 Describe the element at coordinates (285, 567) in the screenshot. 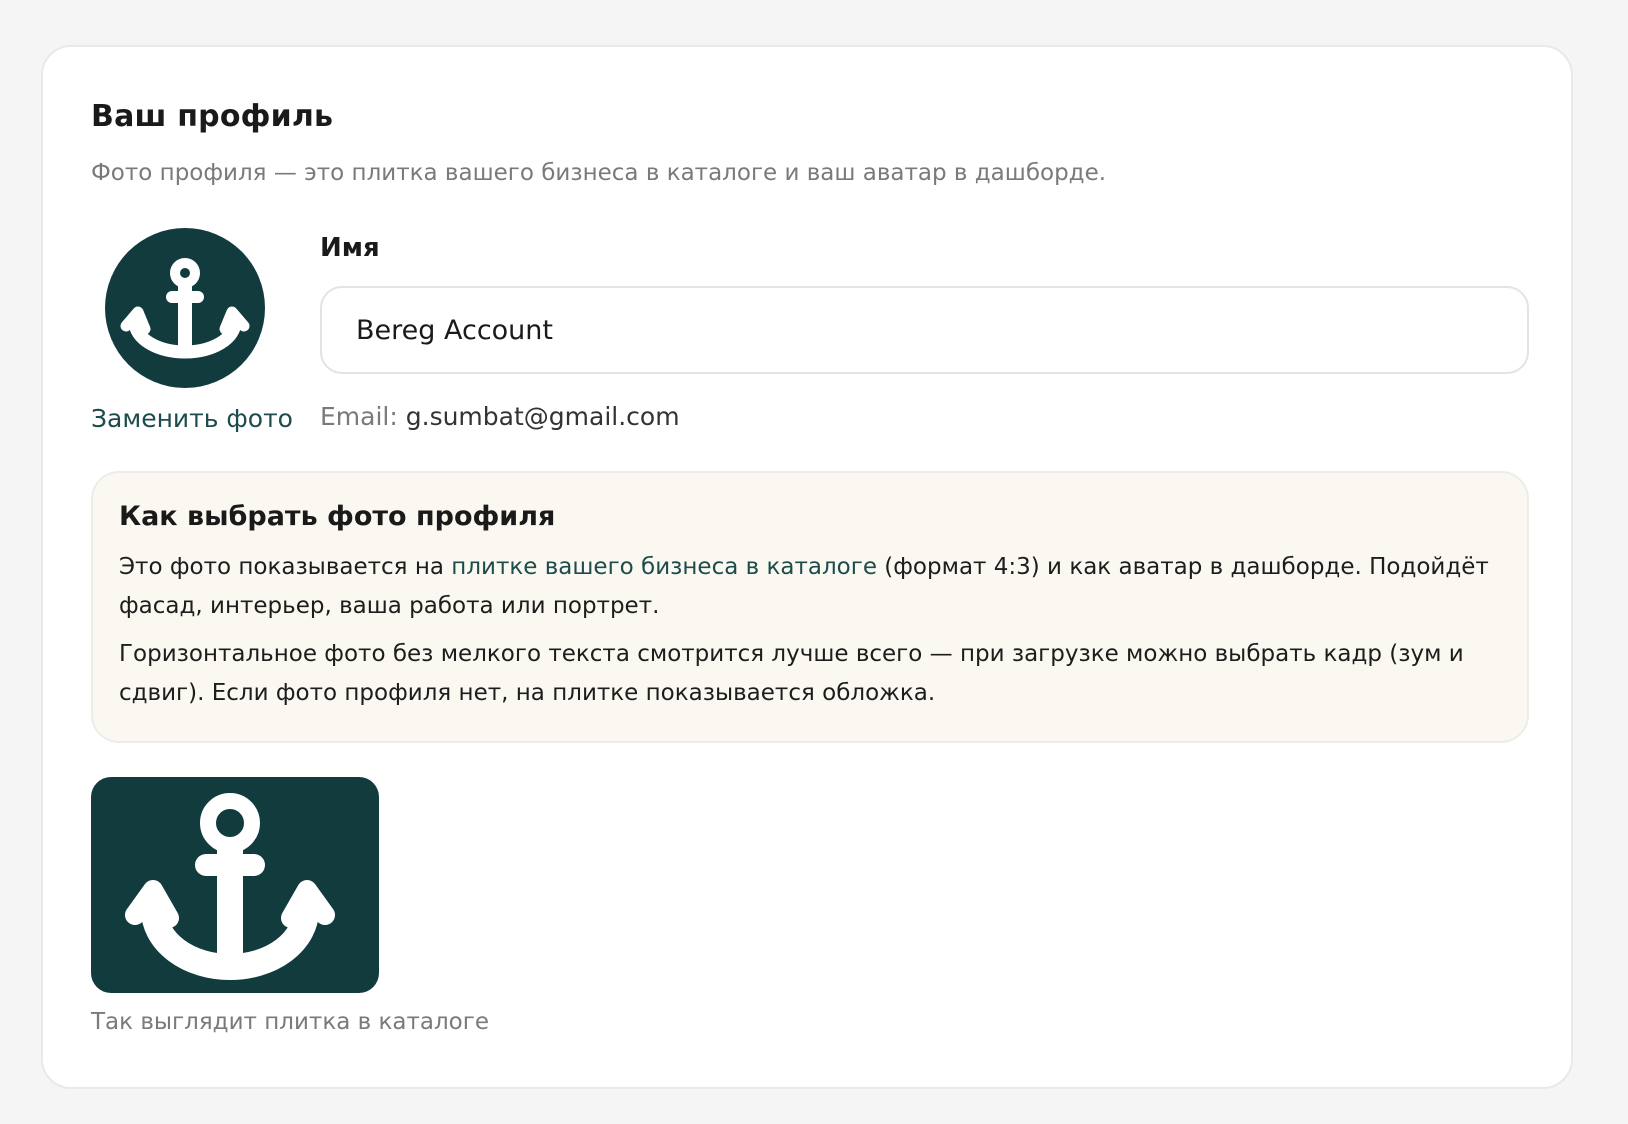

I see `tip-text: Это фото показывается на` at that location.